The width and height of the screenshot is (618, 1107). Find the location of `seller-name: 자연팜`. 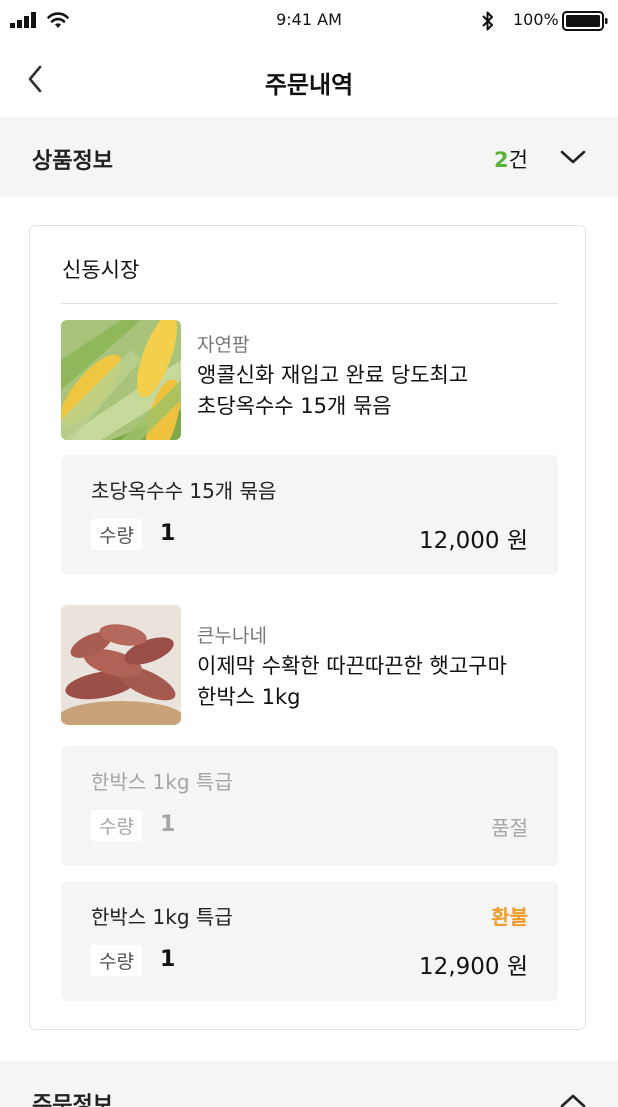

seller-name: 자연팜 is located at coordinates (223, 345).